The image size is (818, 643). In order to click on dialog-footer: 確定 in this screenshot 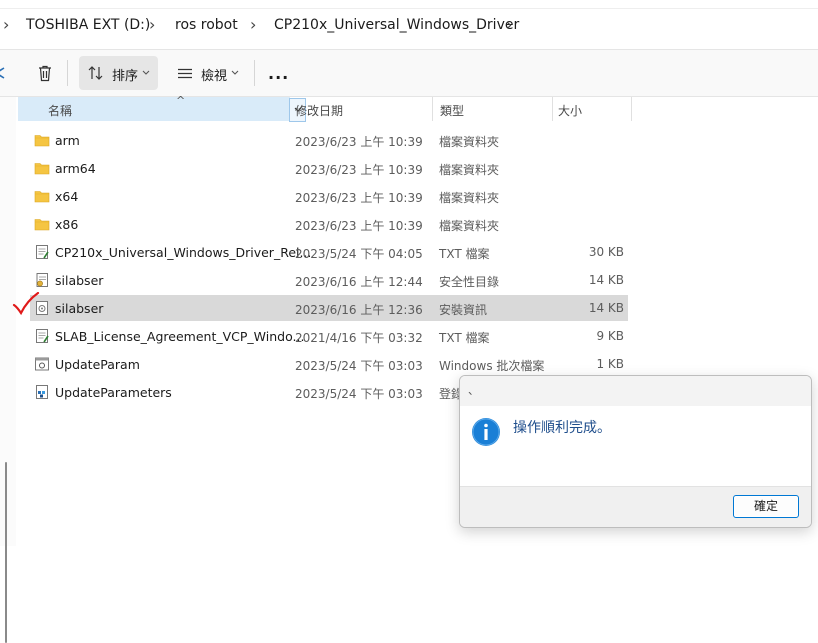, I will do `click(635, 506)`.